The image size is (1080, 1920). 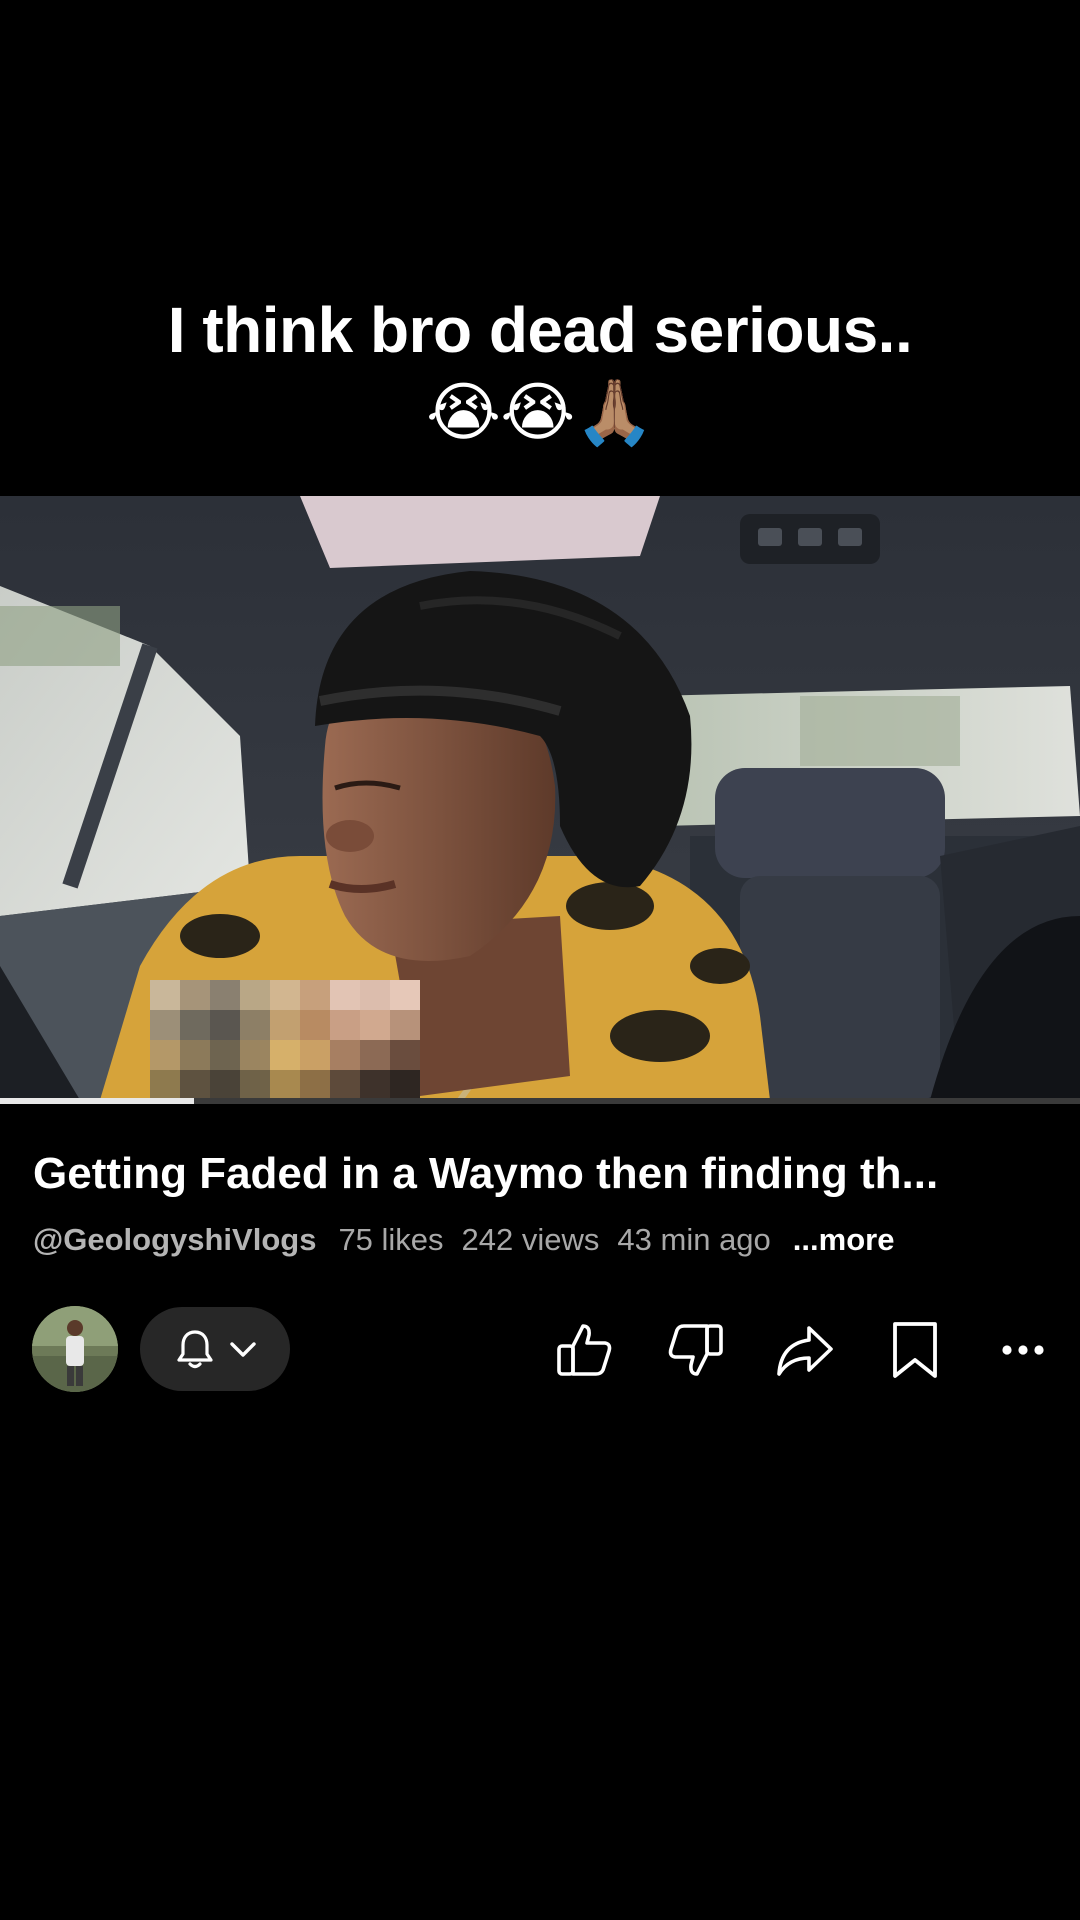 What do you see at coordinates (530, 1239) in the screenshot?
I see `views-count: 242 views` at bounding box center [530, 1239].